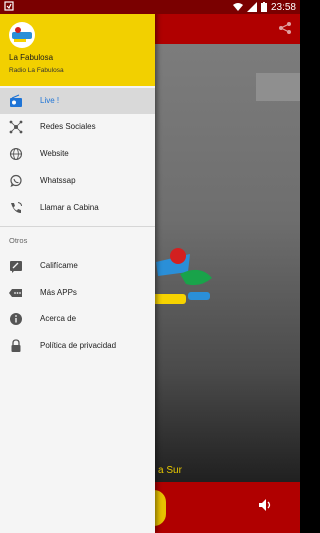 This screenshot has width=320, height=533. Describe the element at coordinates (150, 7) in the screenshot. I see `status-bar: 23:58` at that location.